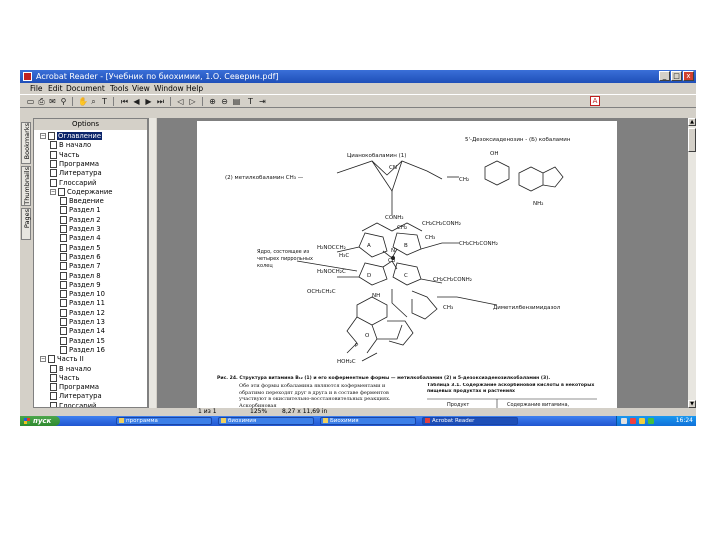 The height and width of the screenshot is (540, 720). Describe the element at coordinates (93, 101) in the screenshot. I see `zoom-icon: ⌕` at that location.